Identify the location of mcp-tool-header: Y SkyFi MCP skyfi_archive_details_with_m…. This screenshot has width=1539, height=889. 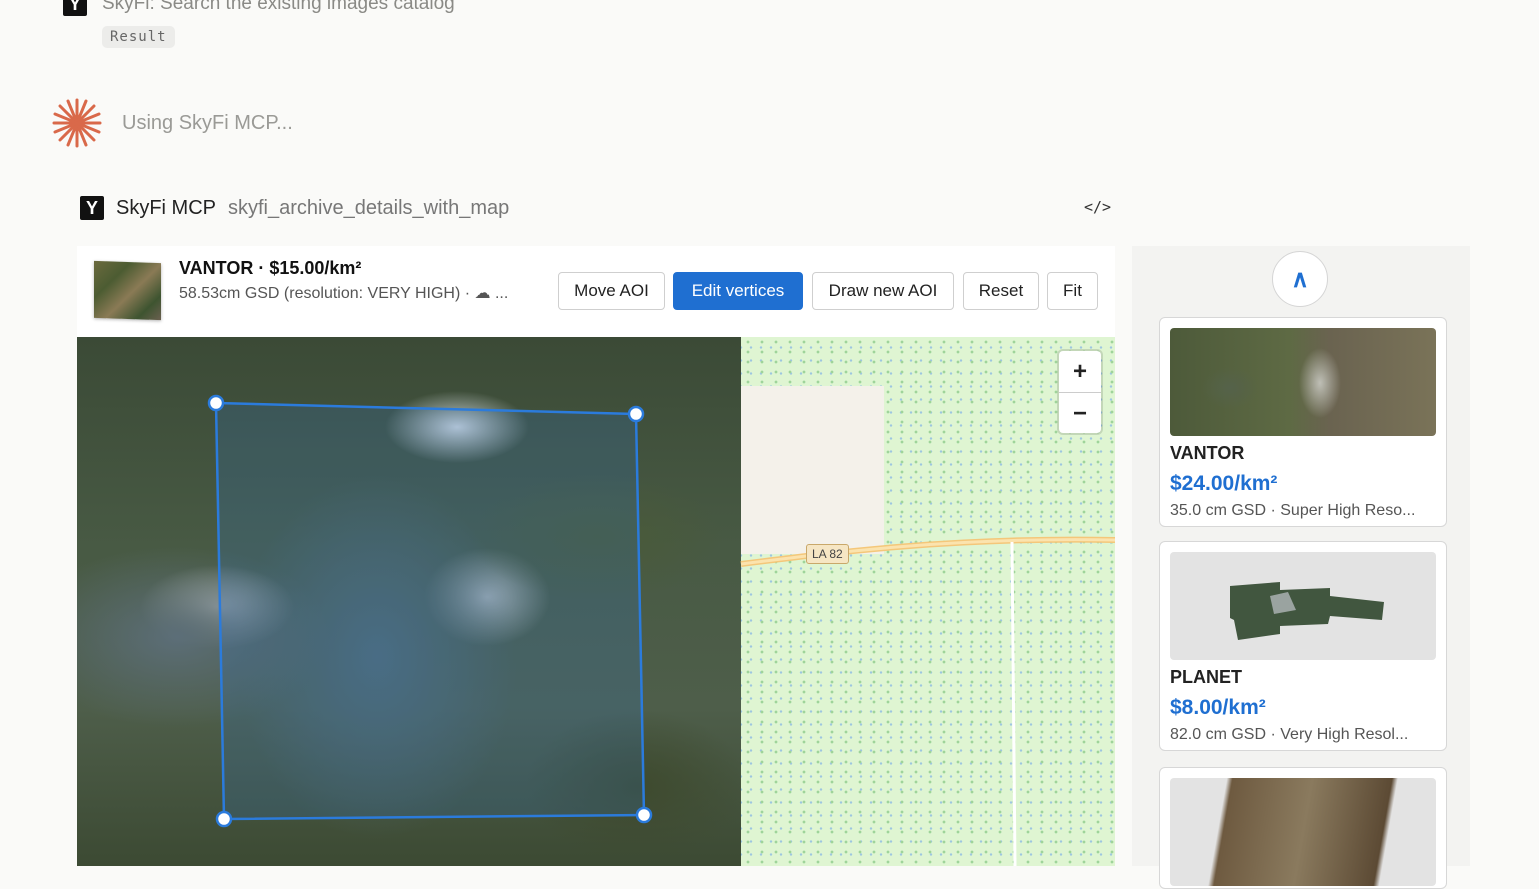
(294, 208).